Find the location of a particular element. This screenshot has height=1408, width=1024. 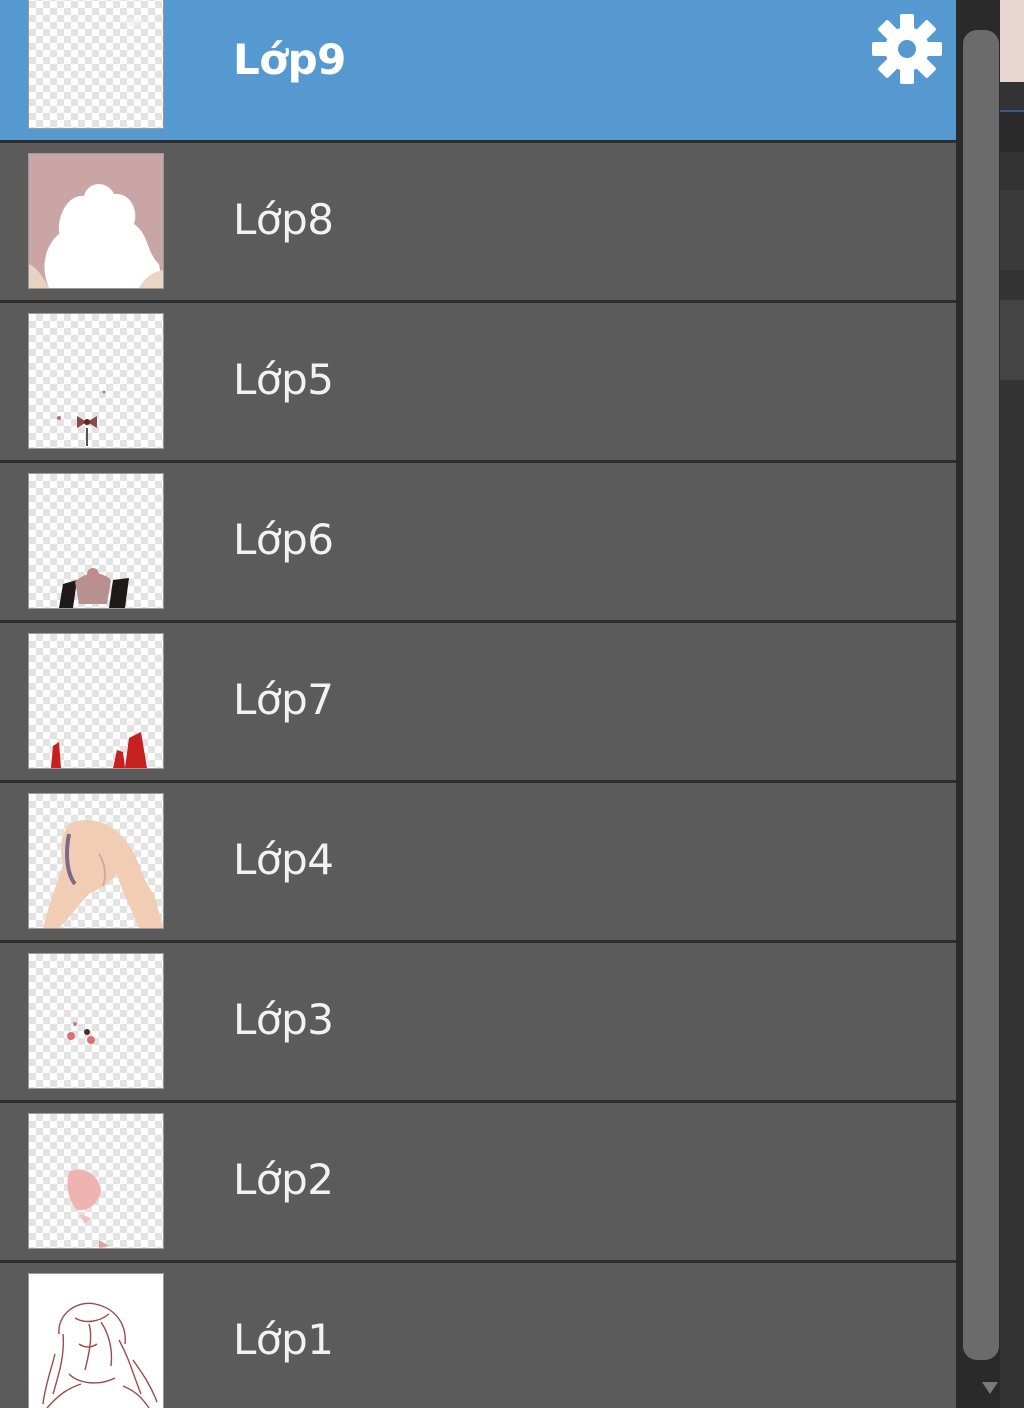

layer-row-lop9: Lớp9 is located at coordinates (478, 71).